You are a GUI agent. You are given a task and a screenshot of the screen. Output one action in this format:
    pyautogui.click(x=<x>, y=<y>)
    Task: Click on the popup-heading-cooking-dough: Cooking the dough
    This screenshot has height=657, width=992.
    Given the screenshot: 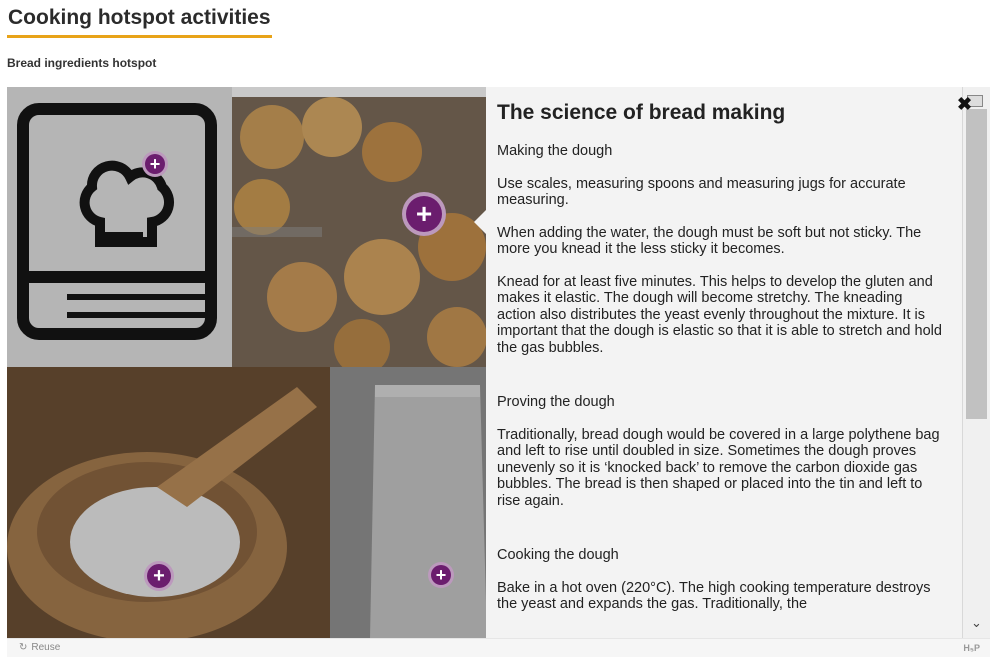 What is the action you would take?
    pyautogui.click(x=558, y=555)
    